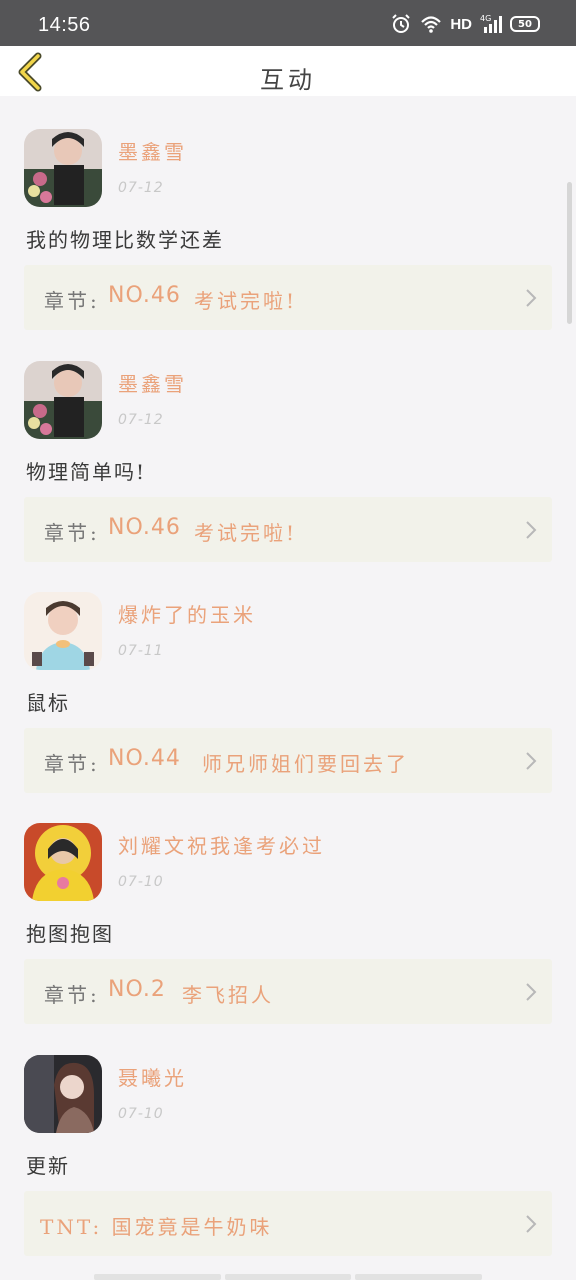  What do you see at coordinates (152, 1076) in the screenshot?
I see `username: 聂曦光` at bounding box center [152, 1076].